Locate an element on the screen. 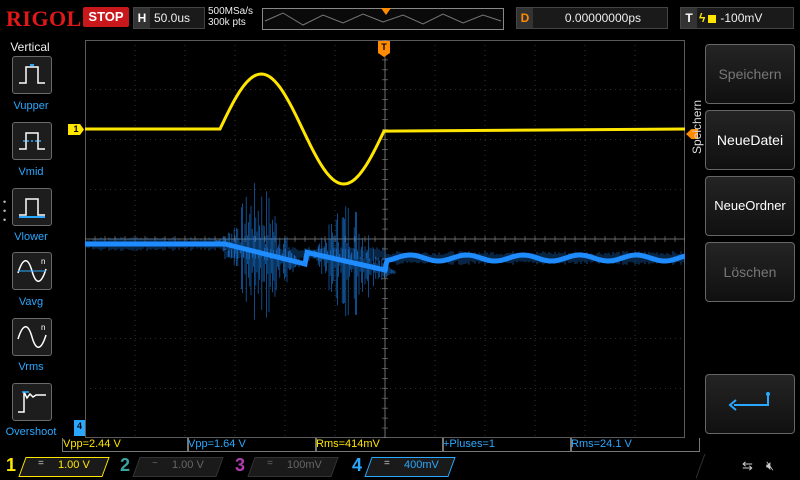 The height and width of the screenshot is (480, 800). meas-ch1-rms: Rms=414mV is located at coordinates (379, 445).